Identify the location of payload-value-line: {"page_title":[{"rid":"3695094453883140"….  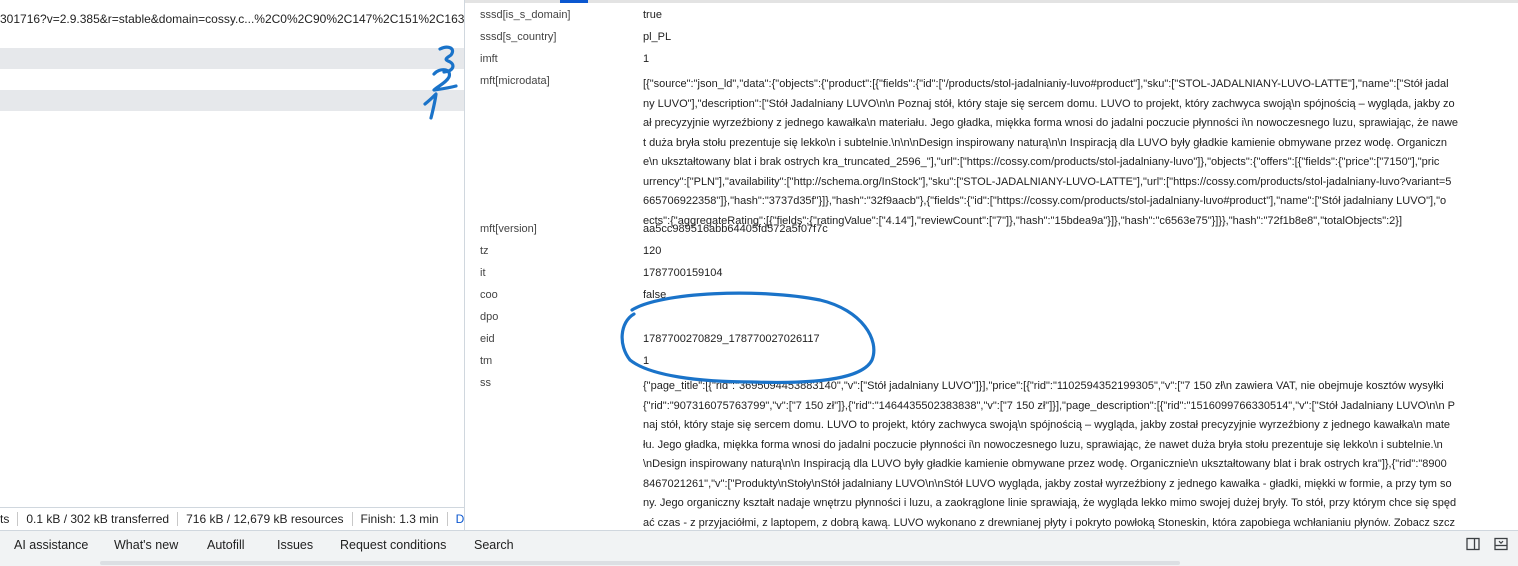
(1043, 386).